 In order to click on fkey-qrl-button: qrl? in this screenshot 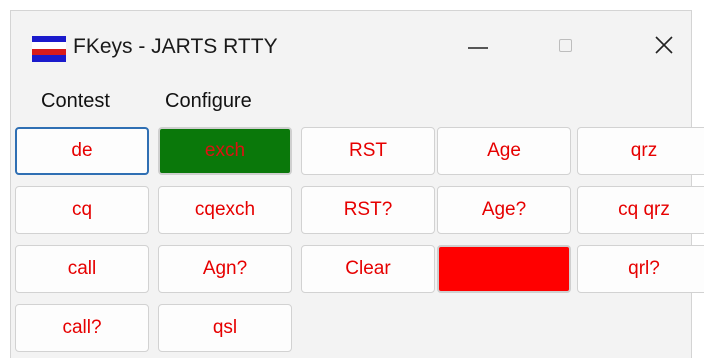, I will do `click(640, 269)`.